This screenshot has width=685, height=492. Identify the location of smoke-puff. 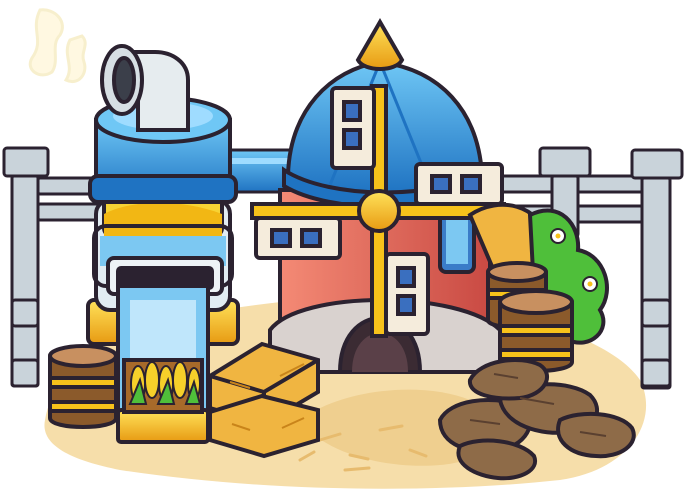
(57, 45).